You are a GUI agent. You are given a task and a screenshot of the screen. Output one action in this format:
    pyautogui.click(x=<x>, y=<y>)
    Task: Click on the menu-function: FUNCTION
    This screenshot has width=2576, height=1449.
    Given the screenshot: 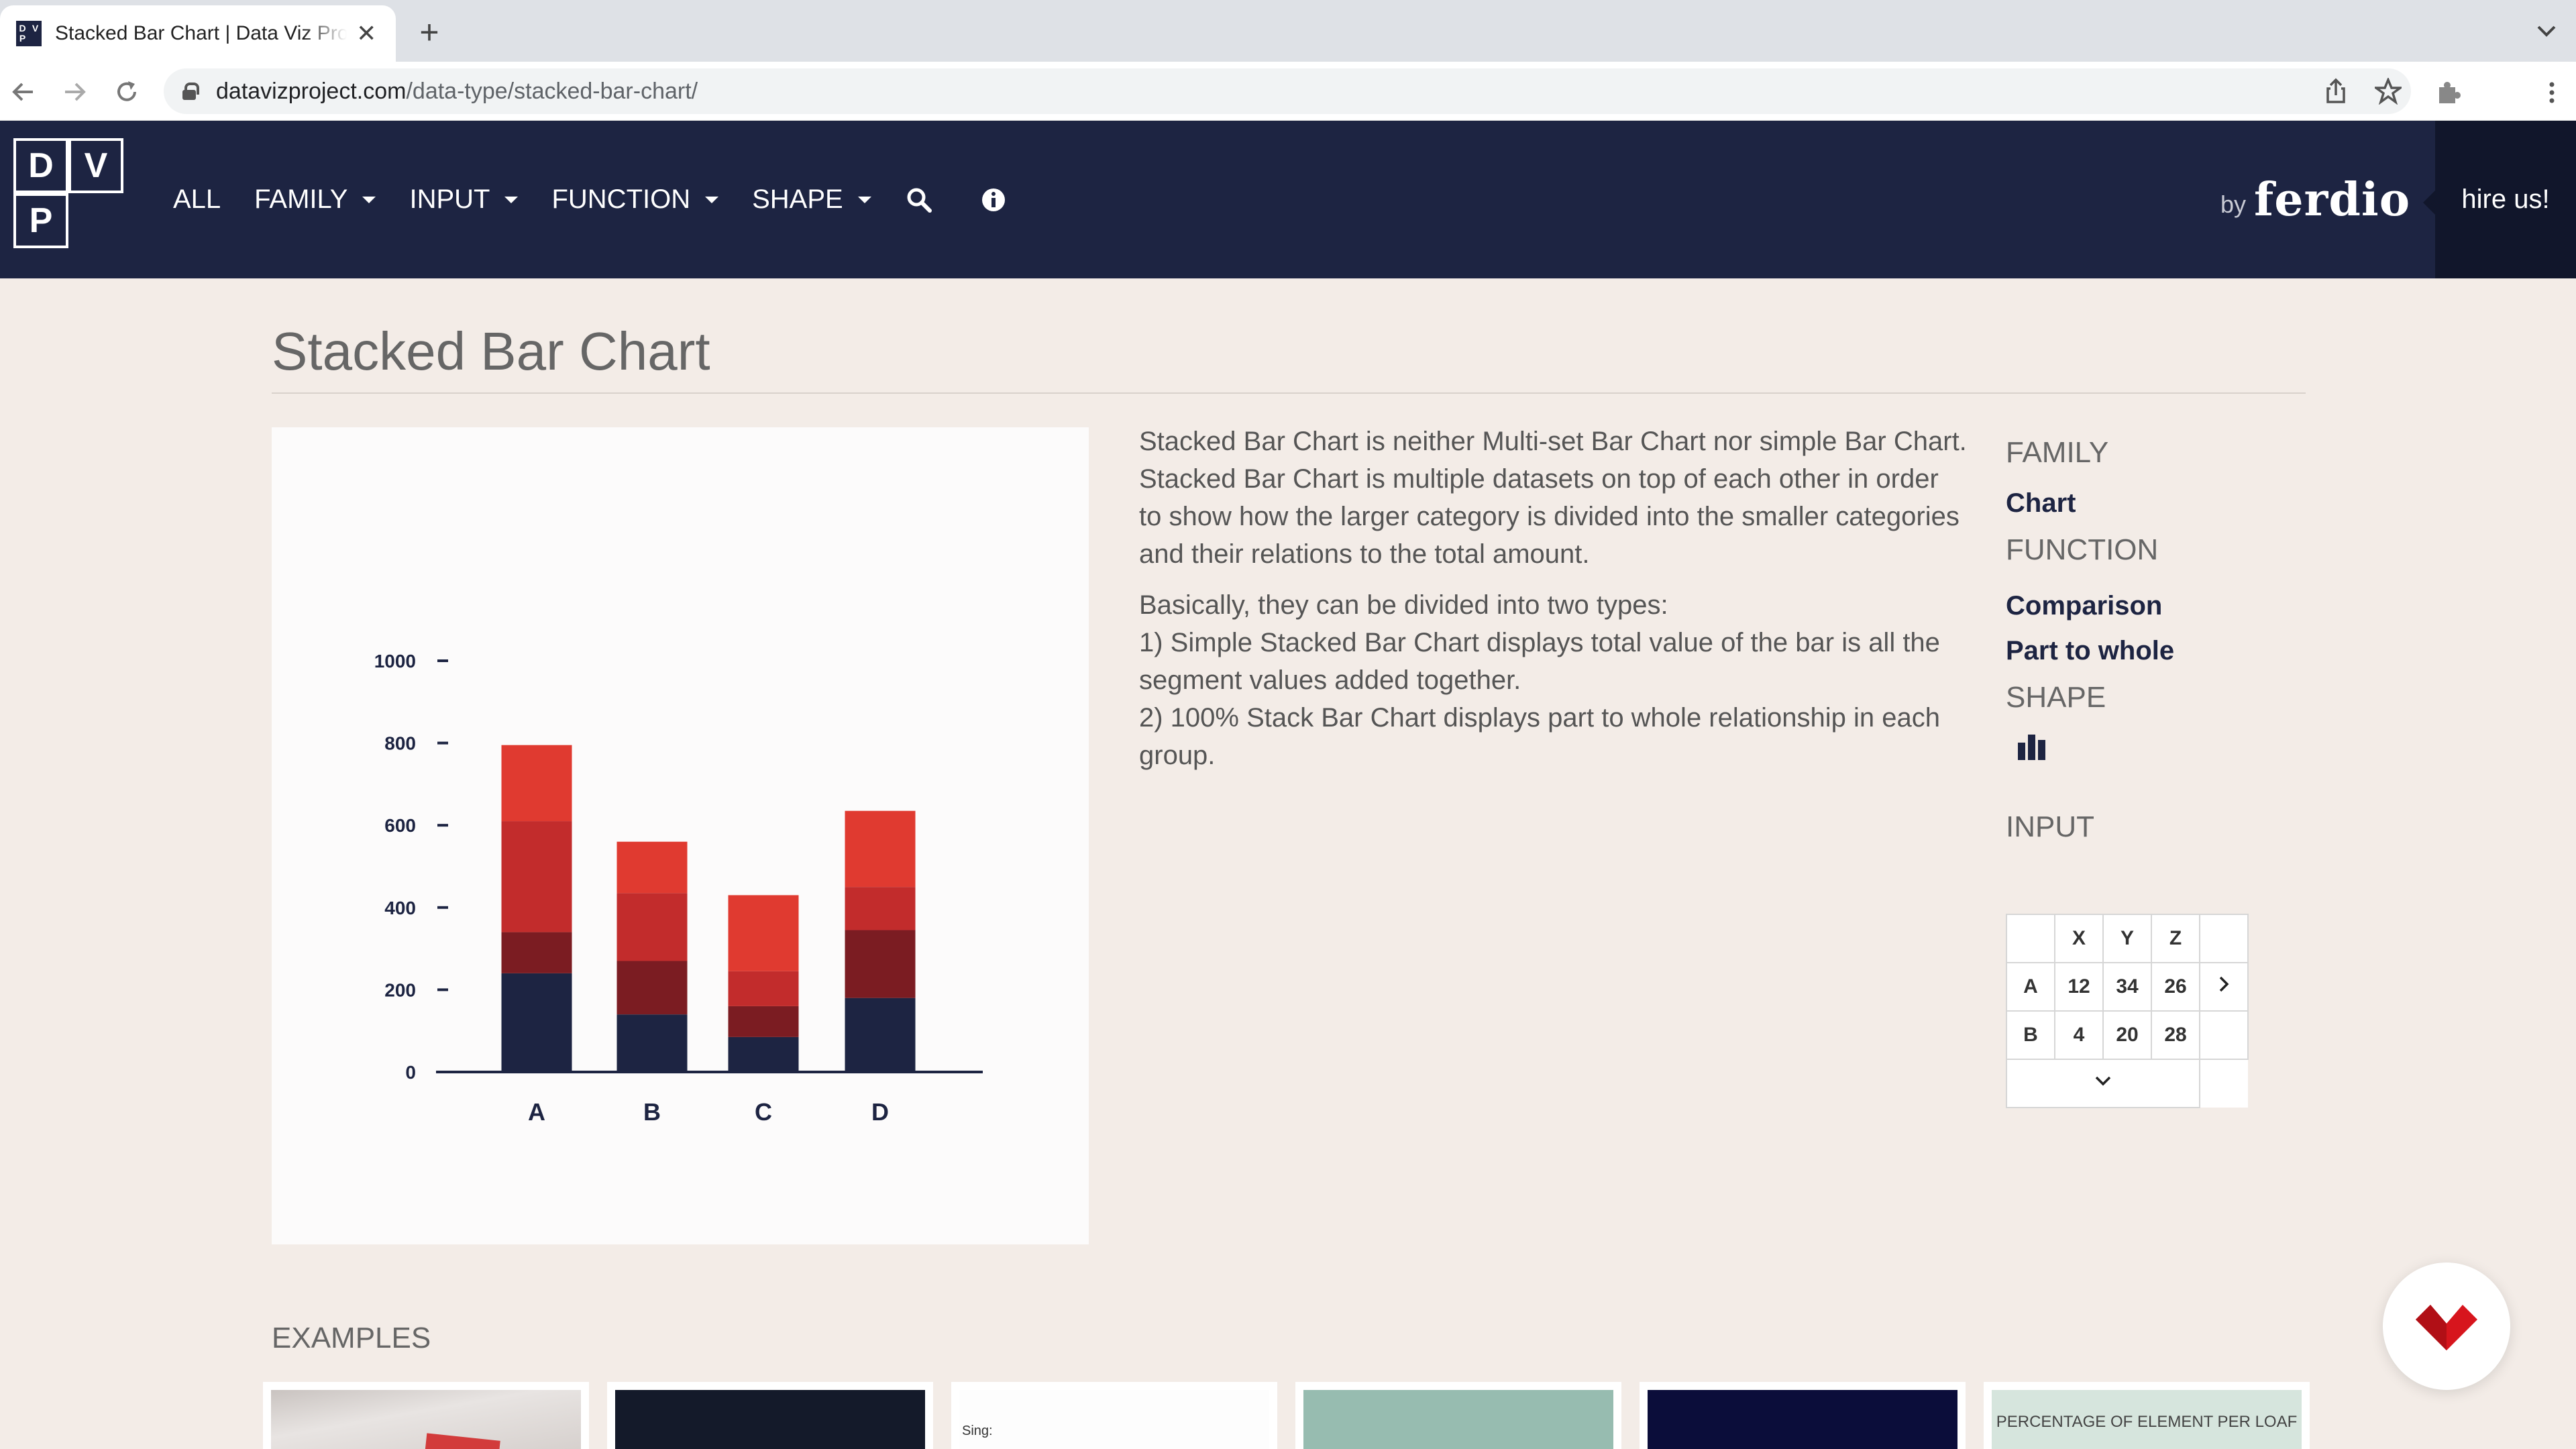 What is the action you would take?
    pyautogui.click(x=635, y=199)
    